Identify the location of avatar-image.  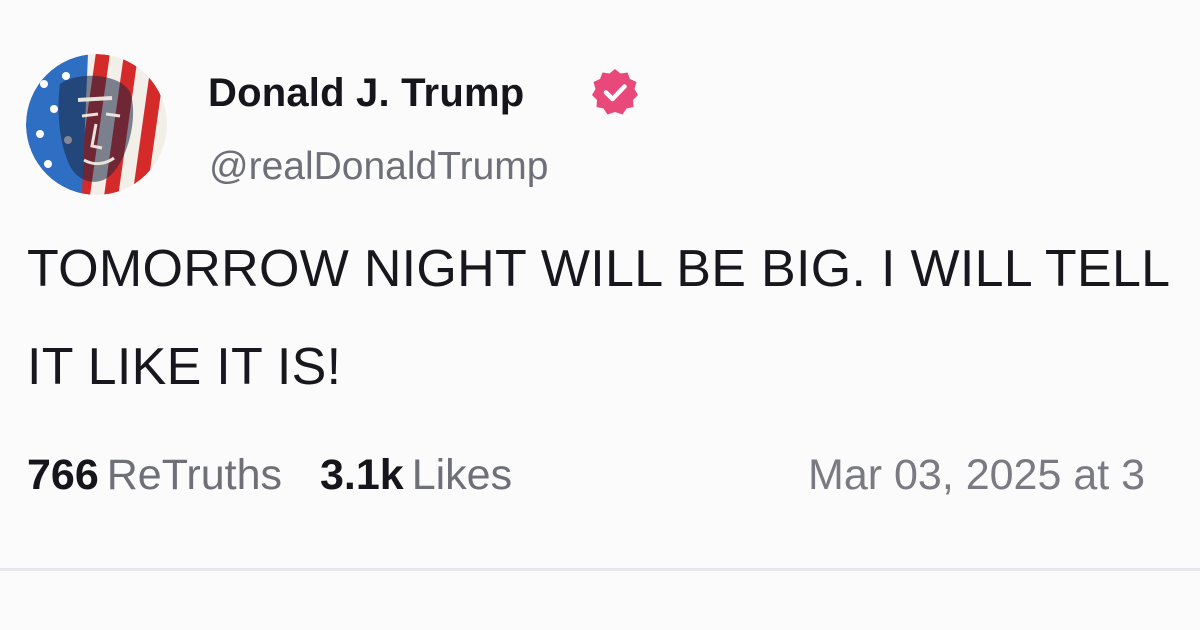
(96, 124).